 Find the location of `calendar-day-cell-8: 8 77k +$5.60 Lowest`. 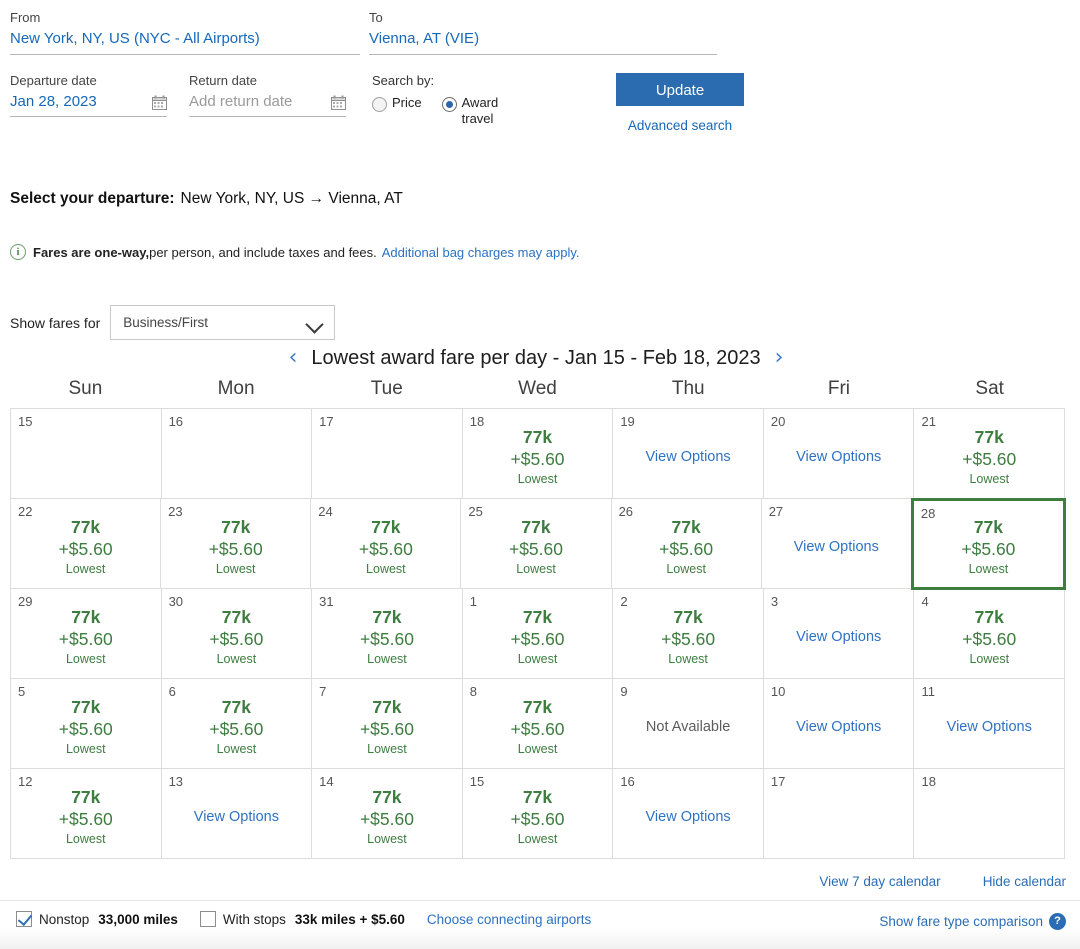

calendar-day-cell-8: 8 77k +$5.60 Lowest is located at coordinates (538, 724).